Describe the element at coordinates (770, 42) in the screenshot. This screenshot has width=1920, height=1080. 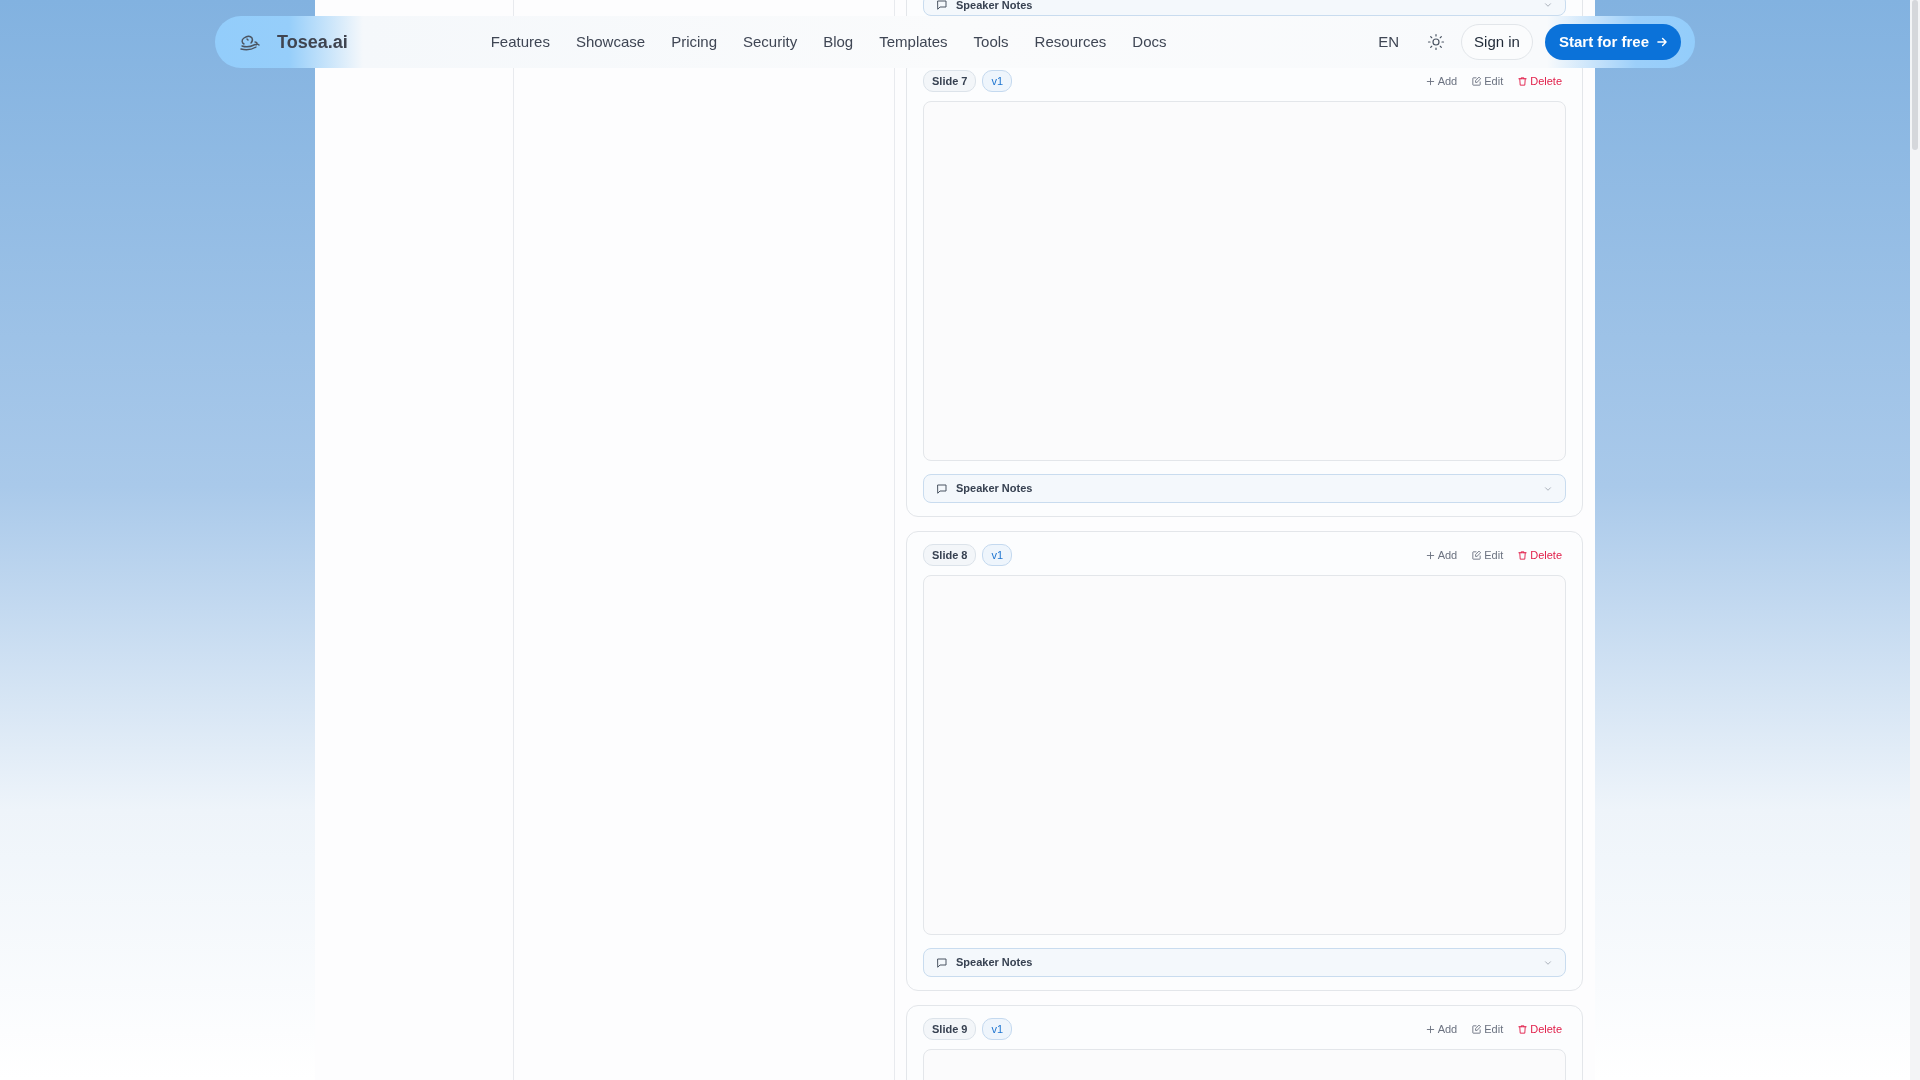
I see `nav-link: Security` at that location.